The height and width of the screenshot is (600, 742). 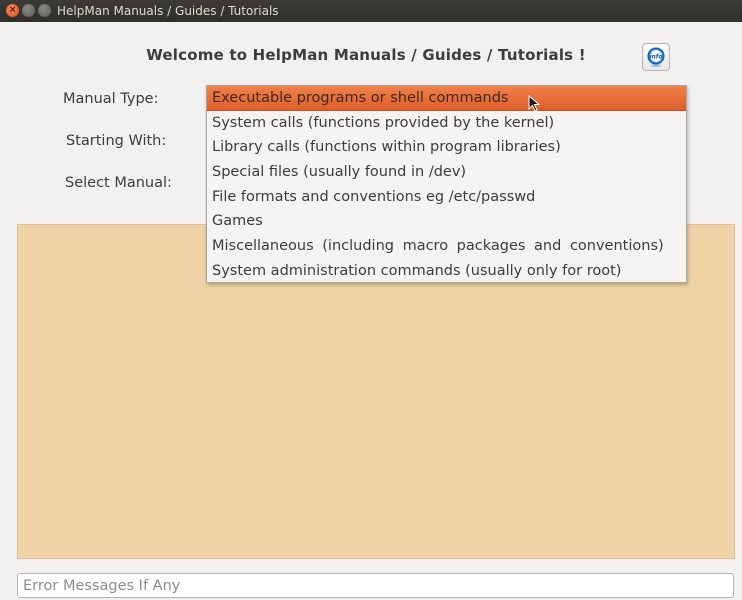 I want to click on minimize-window-button, so click(x=28, y=10).